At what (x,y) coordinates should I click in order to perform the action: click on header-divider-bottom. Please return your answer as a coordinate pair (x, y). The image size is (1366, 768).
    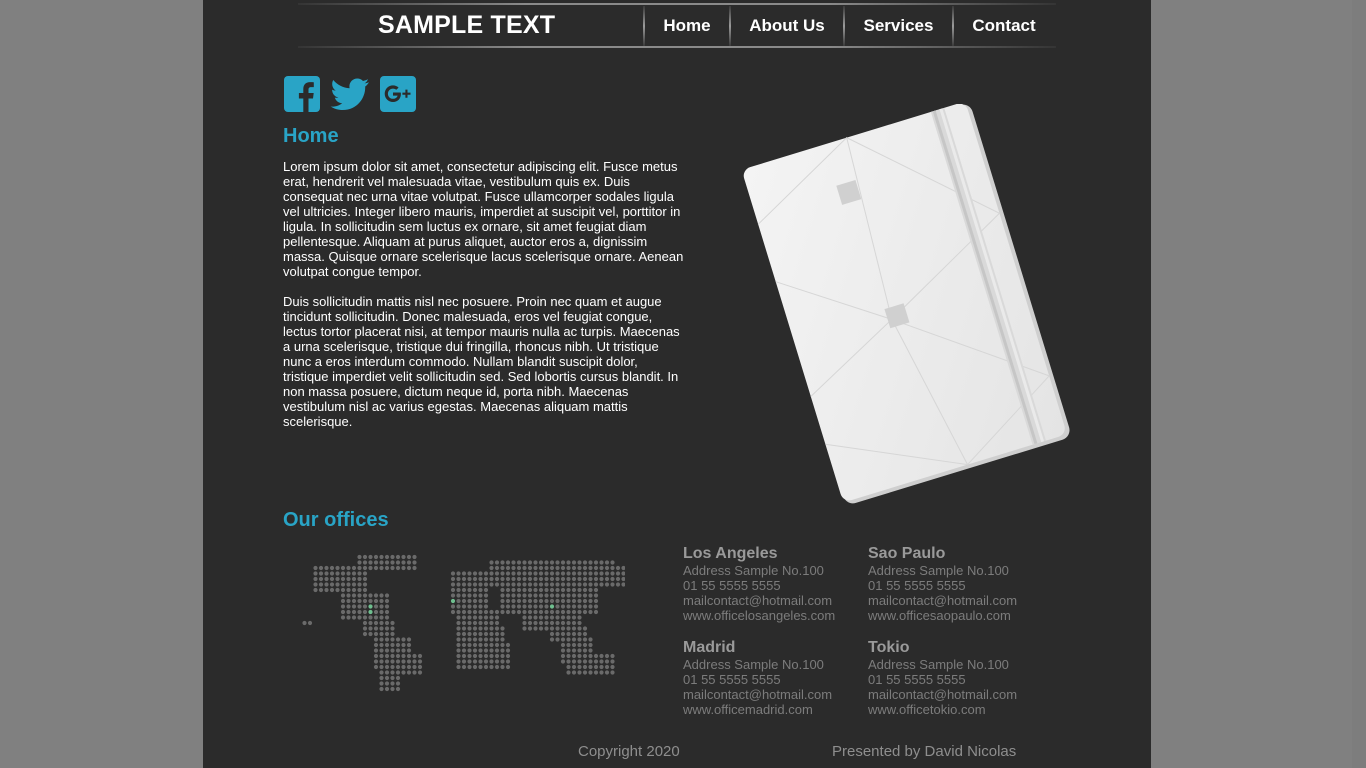
    Looking at the image, I should click on (677, 47).